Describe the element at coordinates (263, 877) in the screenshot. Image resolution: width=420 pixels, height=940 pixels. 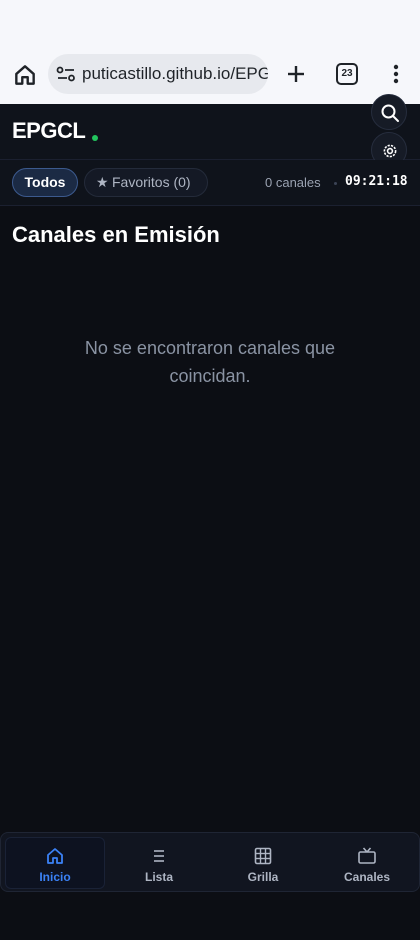
I see `nav-label: Grilla` at that location.